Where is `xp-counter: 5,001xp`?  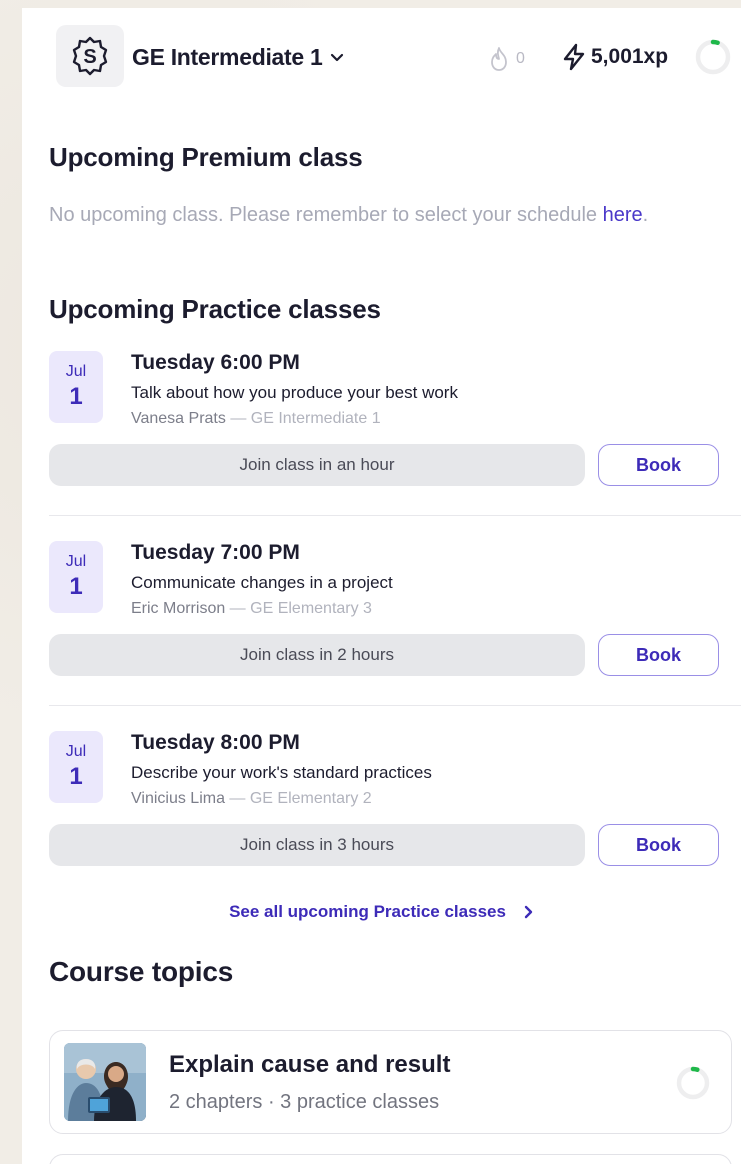 xp-counter: 5,001xp is located at coordinates (614, 57).